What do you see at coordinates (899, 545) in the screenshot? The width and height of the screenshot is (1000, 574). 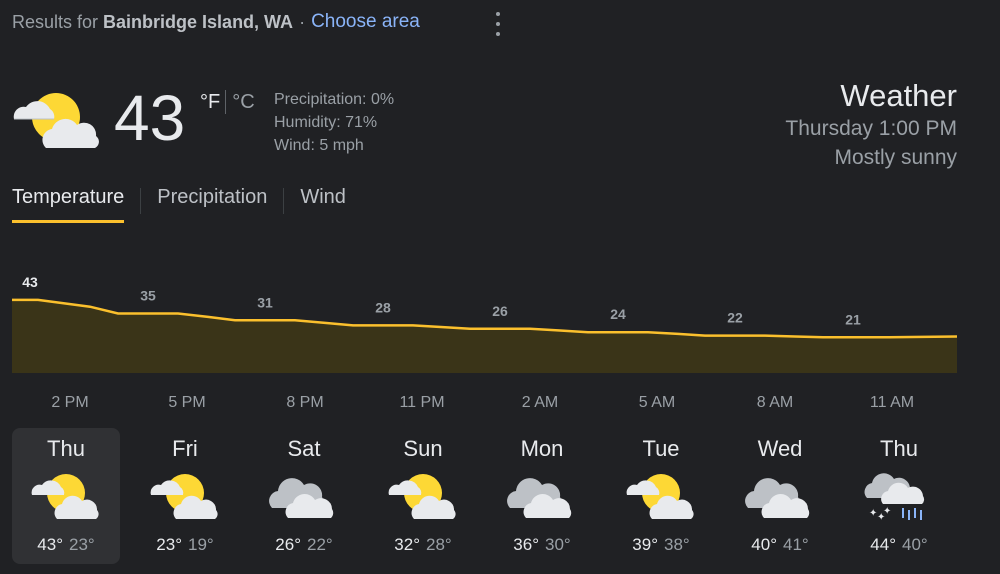 I see `day-temps: 44° 40°` at bounding box center [899, 545].